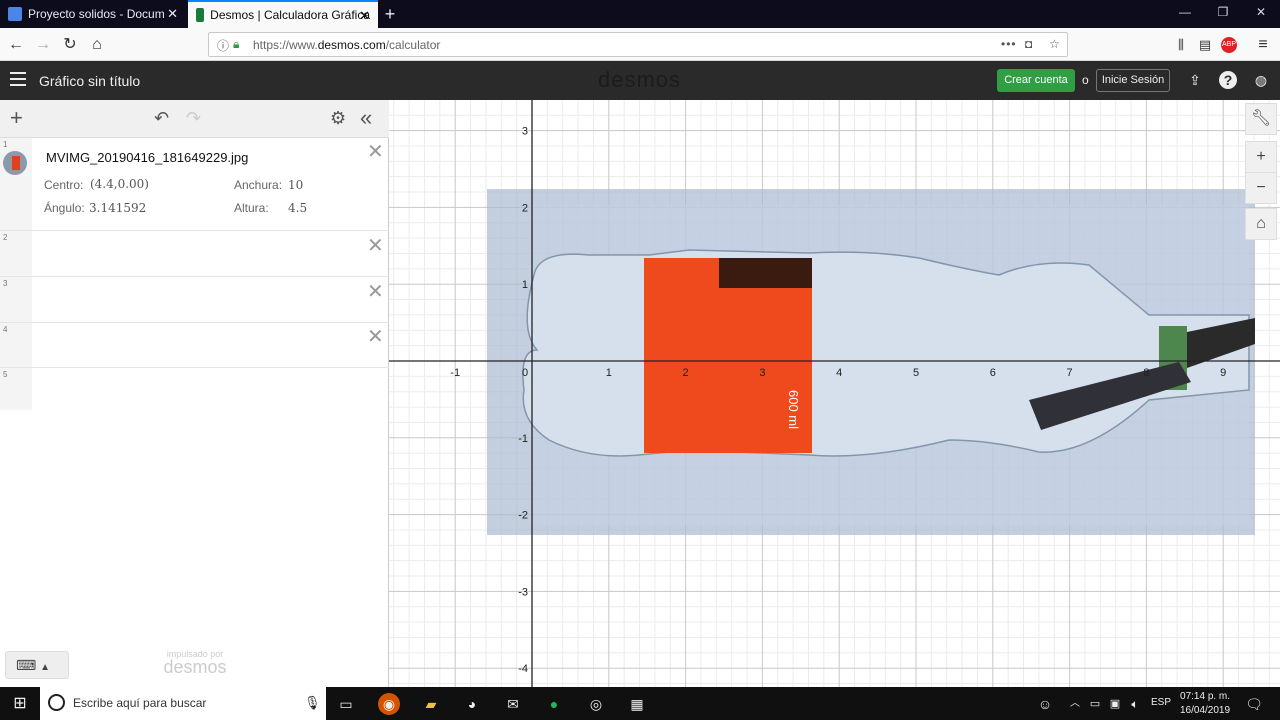 This screenshot has height=720, width=1280. I want to click on keyboard-toggle-button: ⌨ ▲, so click(37, 665).